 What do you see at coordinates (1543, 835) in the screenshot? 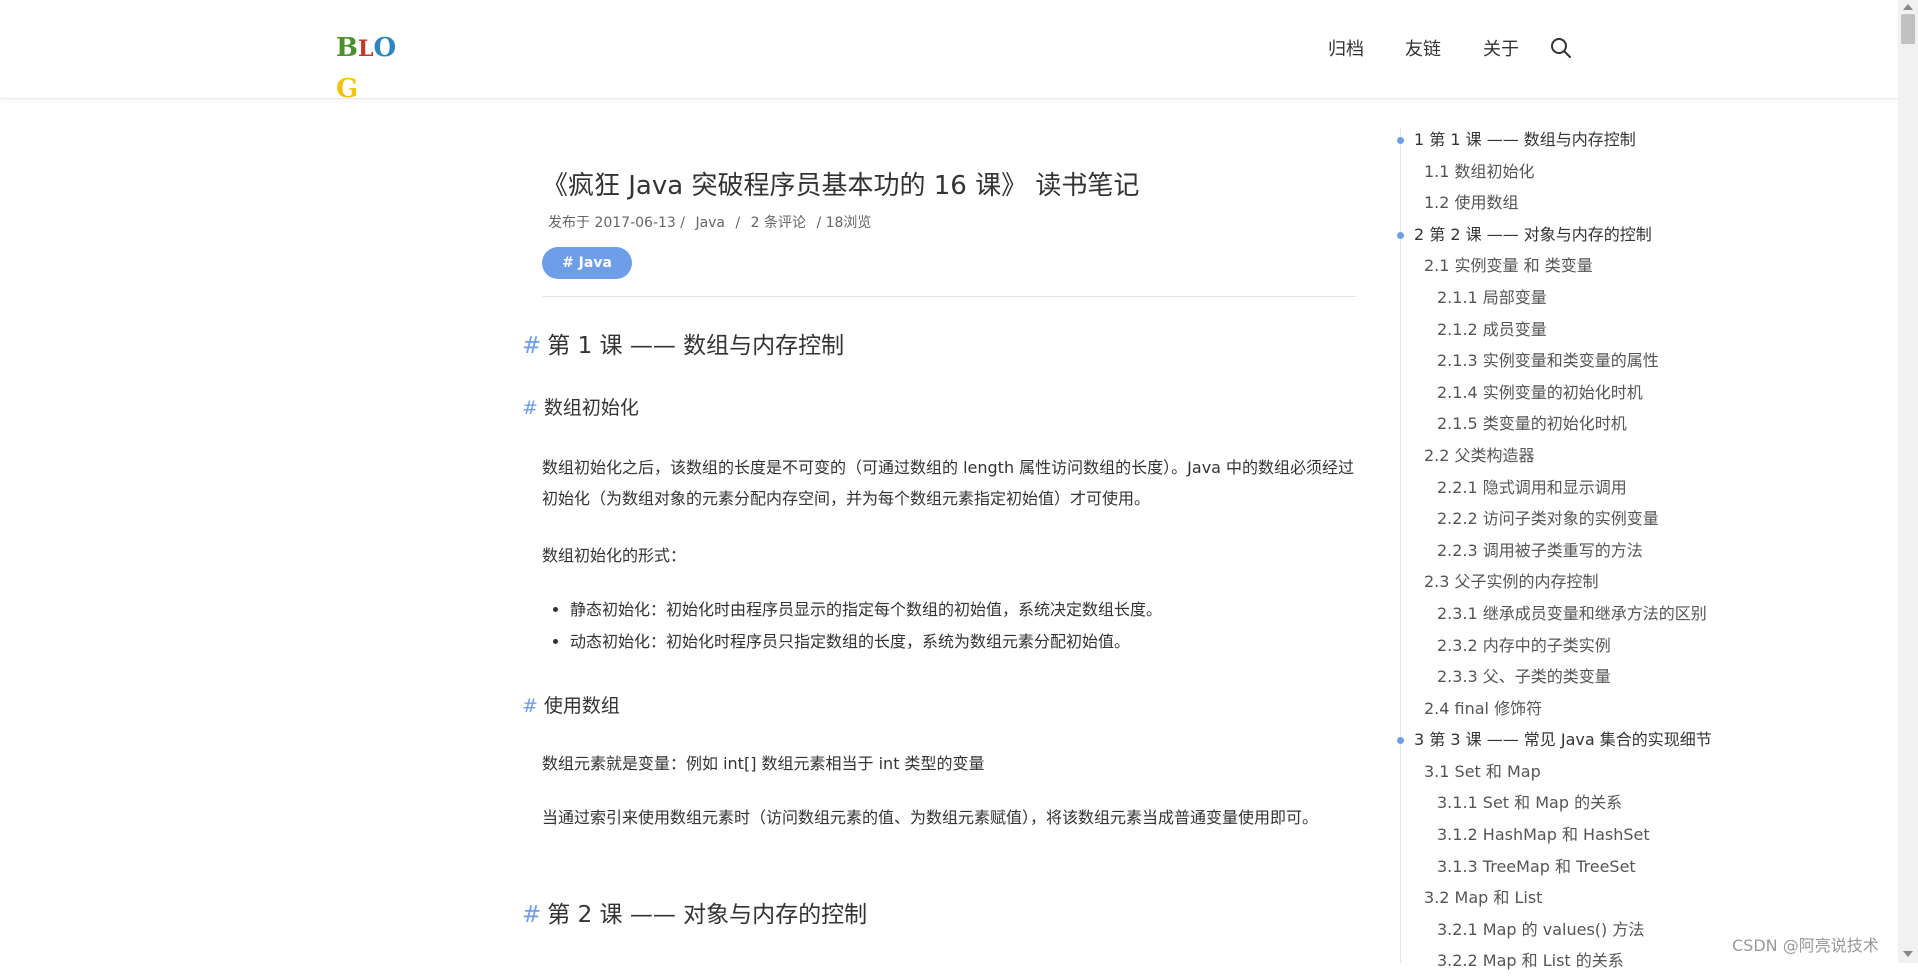
I see `toc-item-label: 3.1.2 HashMap 和 HashSet` at bounding box center [1543, 835].